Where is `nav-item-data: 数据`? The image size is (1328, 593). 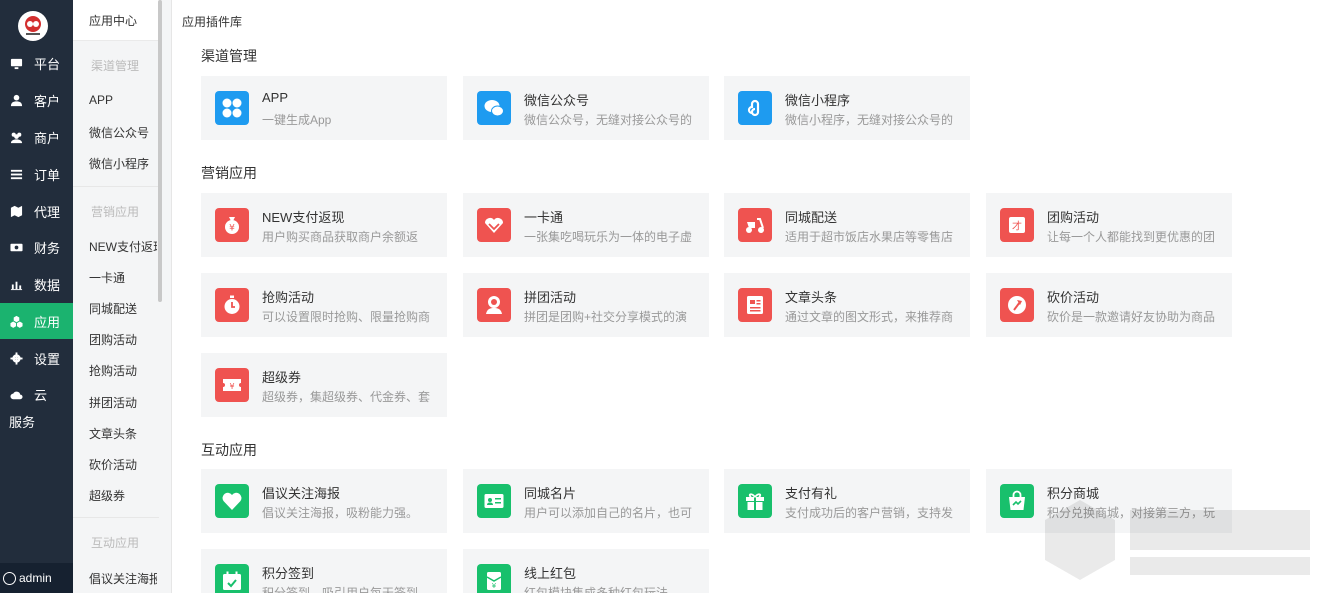
nav-item-data: 数据 is located at coordinates (36, 284).